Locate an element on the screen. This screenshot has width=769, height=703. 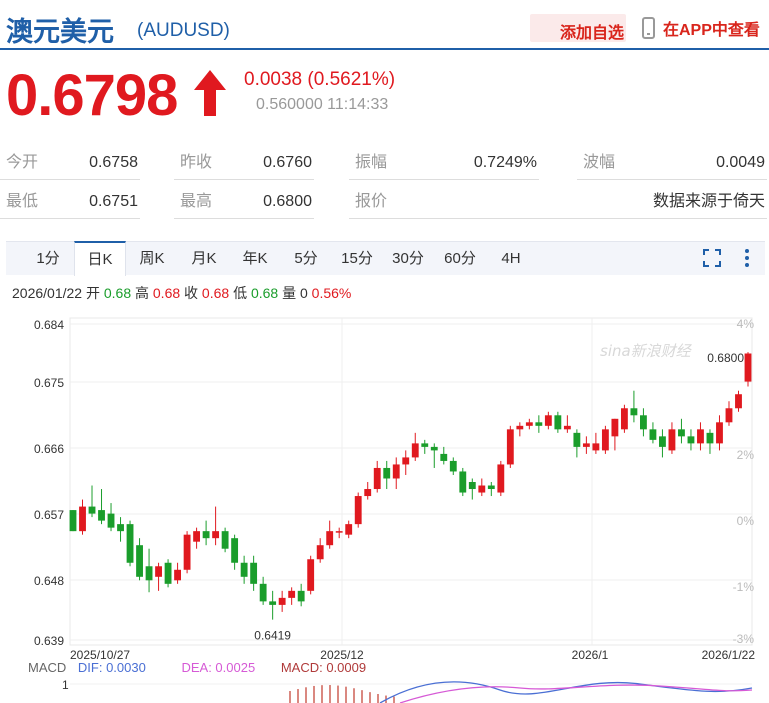
price-change: 0.0038 (0.5621%) is located at coordinates (320, 79).